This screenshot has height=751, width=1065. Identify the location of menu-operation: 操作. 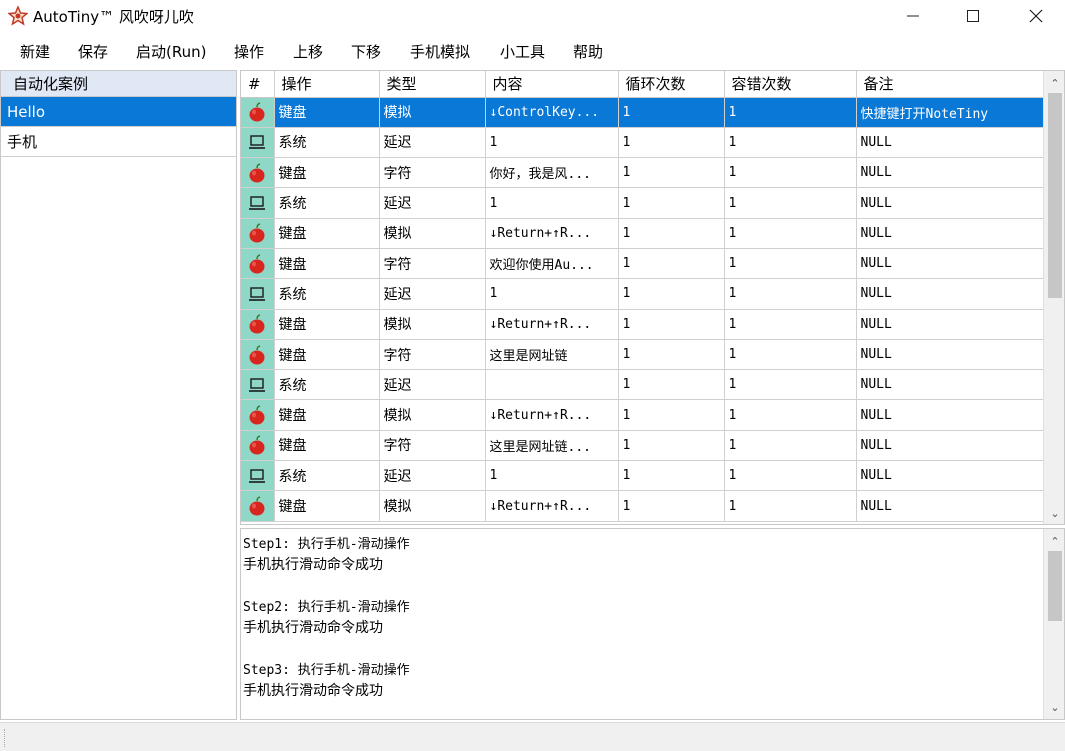
(249, 51).